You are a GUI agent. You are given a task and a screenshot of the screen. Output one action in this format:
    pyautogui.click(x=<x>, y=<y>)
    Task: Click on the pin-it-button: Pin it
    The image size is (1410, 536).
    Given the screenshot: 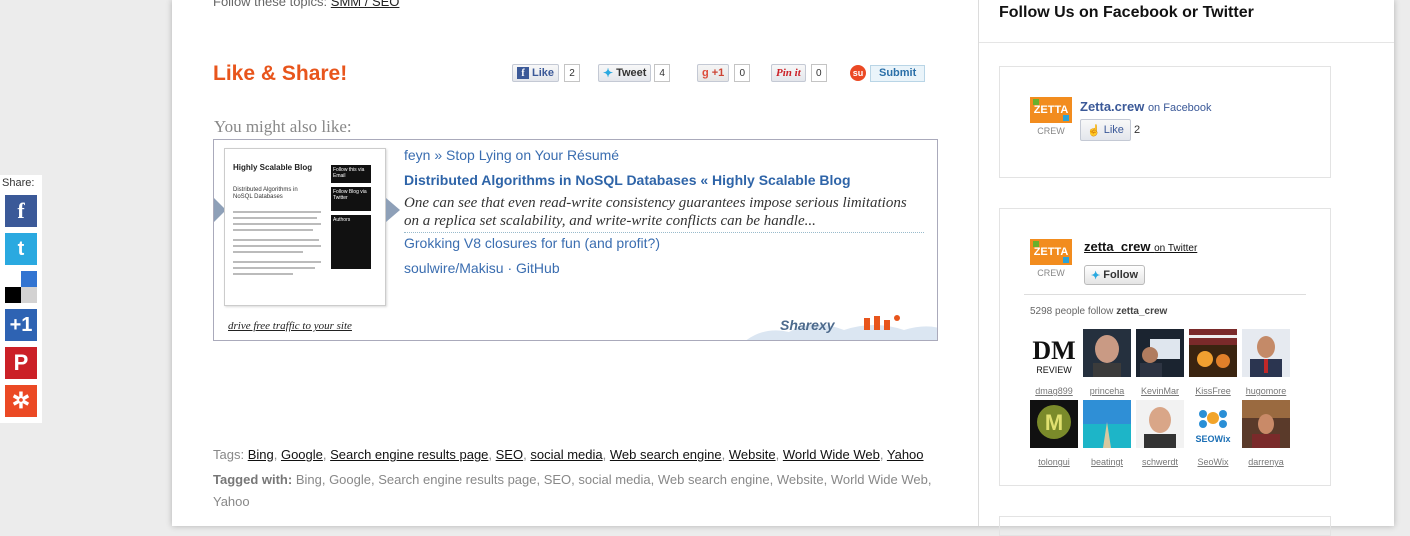 What is the action you would take?
    pyautogui.click(x=788, y=73)
    